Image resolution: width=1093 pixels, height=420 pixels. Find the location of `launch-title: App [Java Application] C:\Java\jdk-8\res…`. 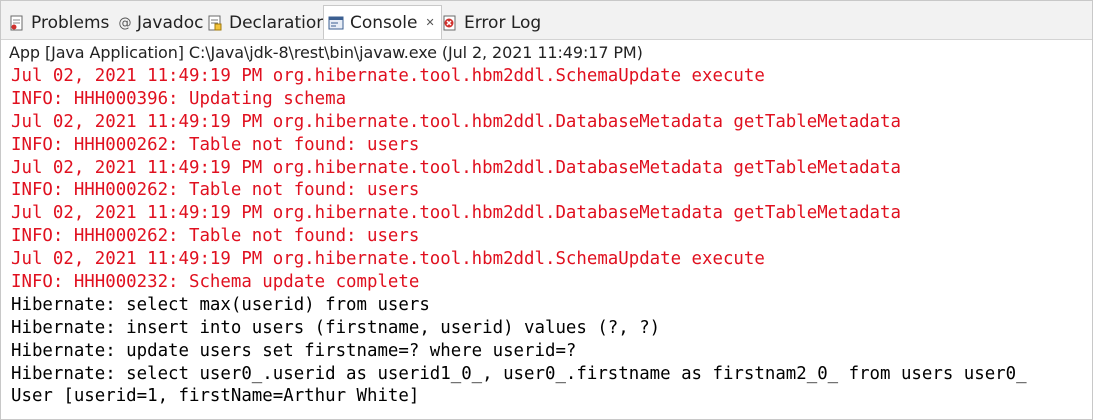

launch-title: App [Java Application] C:\Java\jdk-8\res… is located at coordinates (326, 52).